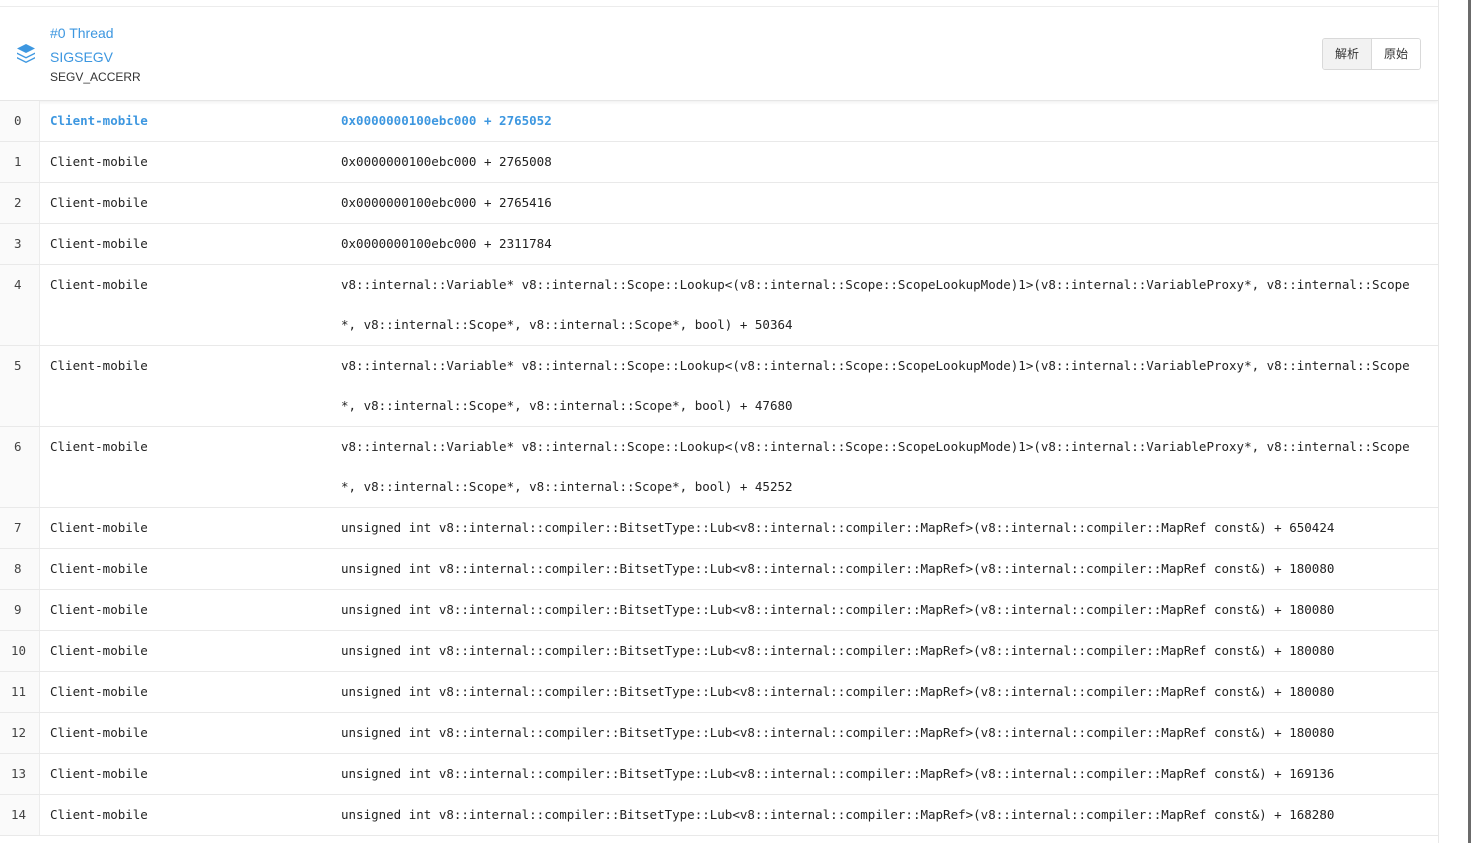 The width and height of the screenshot is (1471, 843). I want to click on raw-view-button: 原始, so click(1396, 54).